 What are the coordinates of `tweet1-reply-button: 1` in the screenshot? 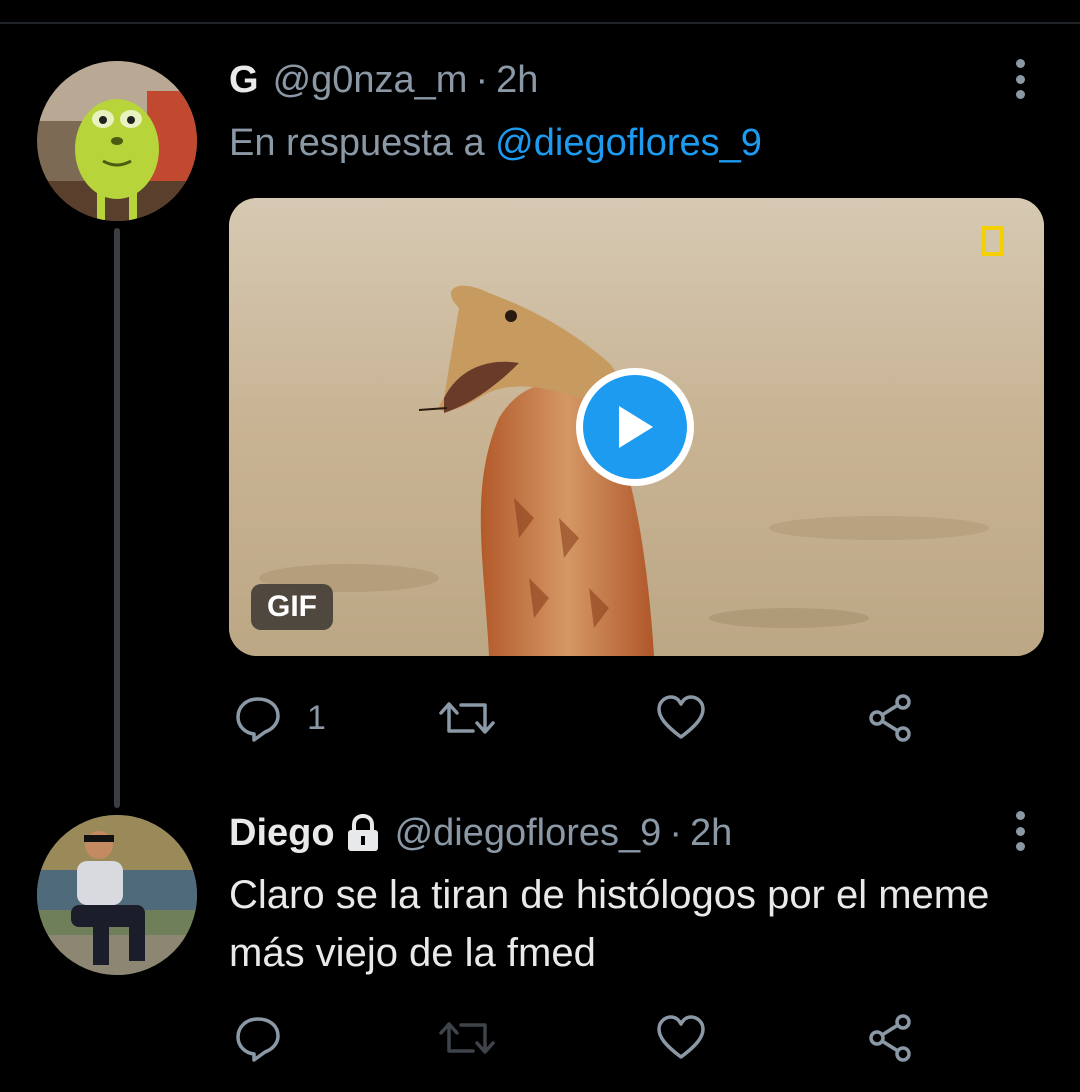 It's located at (279, 718).